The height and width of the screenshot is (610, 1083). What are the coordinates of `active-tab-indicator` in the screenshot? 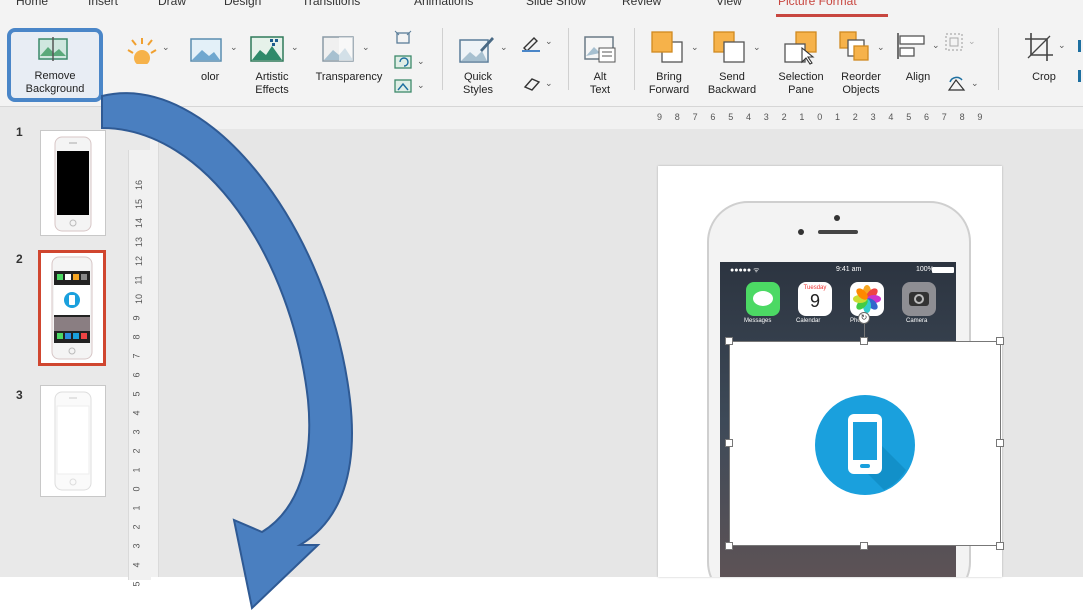 It's located at (832, 15).